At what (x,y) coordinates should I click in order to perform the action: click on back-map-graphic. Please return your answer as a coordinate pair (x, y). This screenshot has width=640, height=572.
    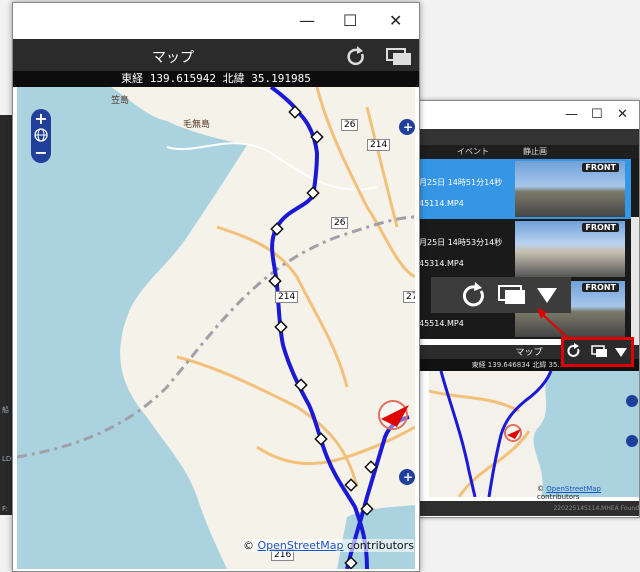
    Looking at the image, I should click on (533, 434).